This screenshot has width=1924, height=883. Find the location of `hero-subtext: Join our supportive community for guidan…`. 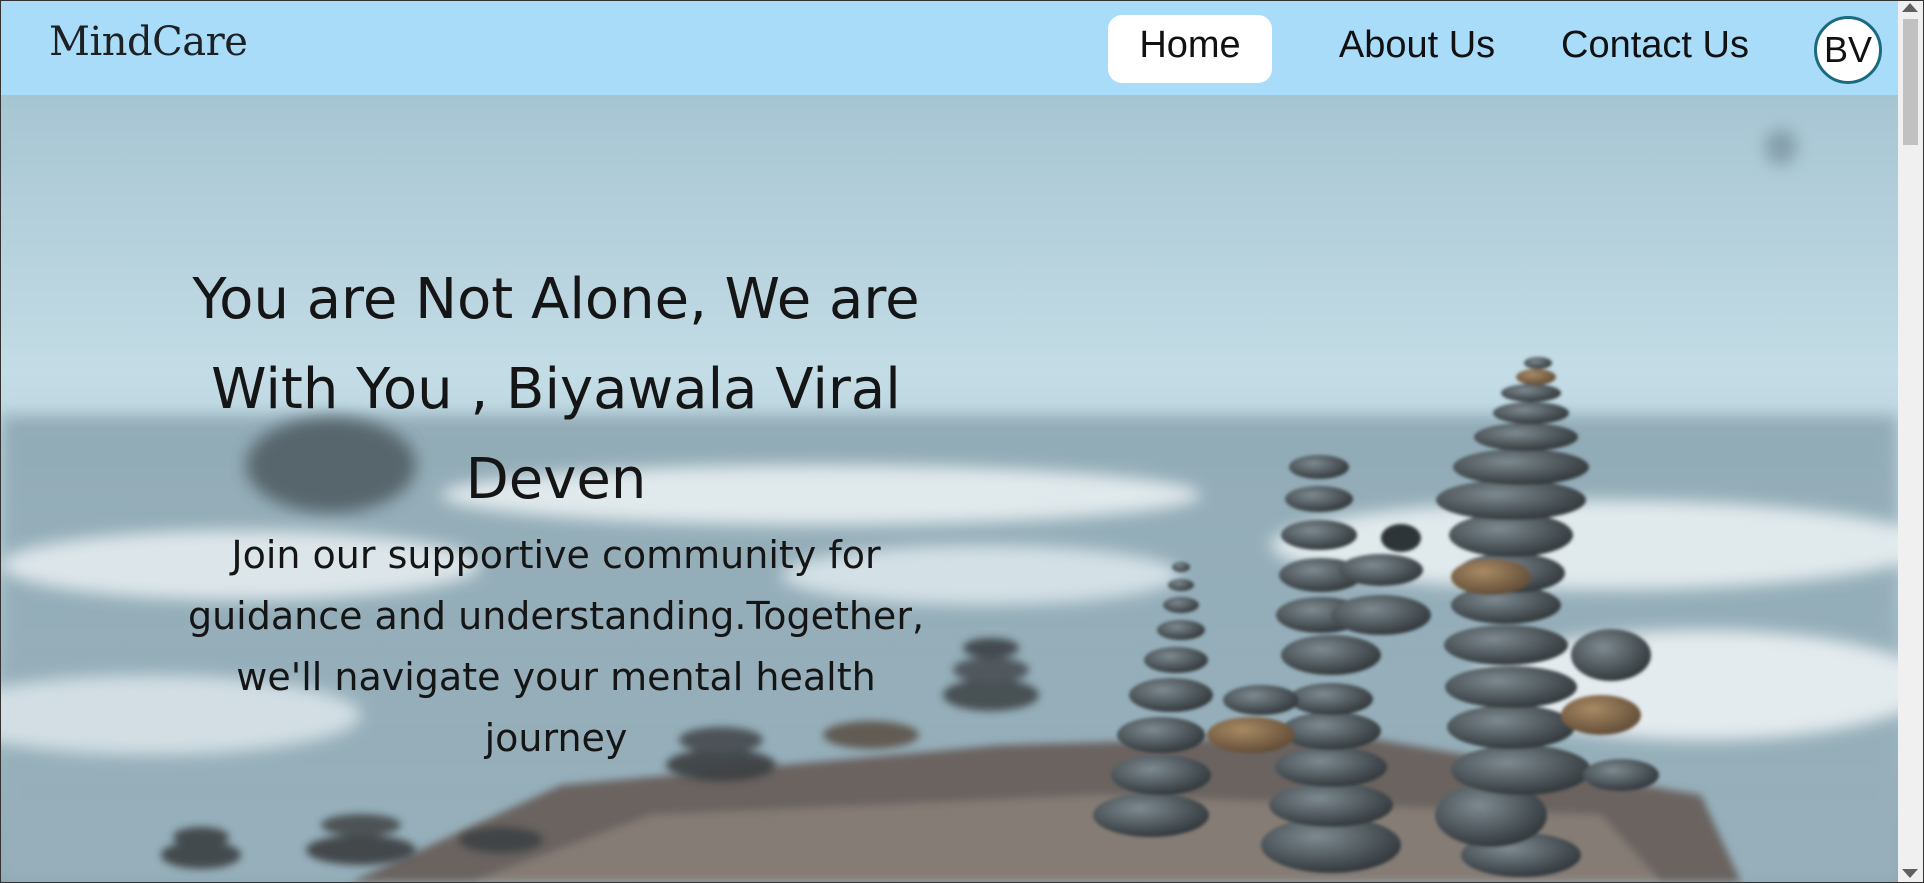

hero-subtext: Join our supportive community for guidan… is located at coordinates (556, 646).